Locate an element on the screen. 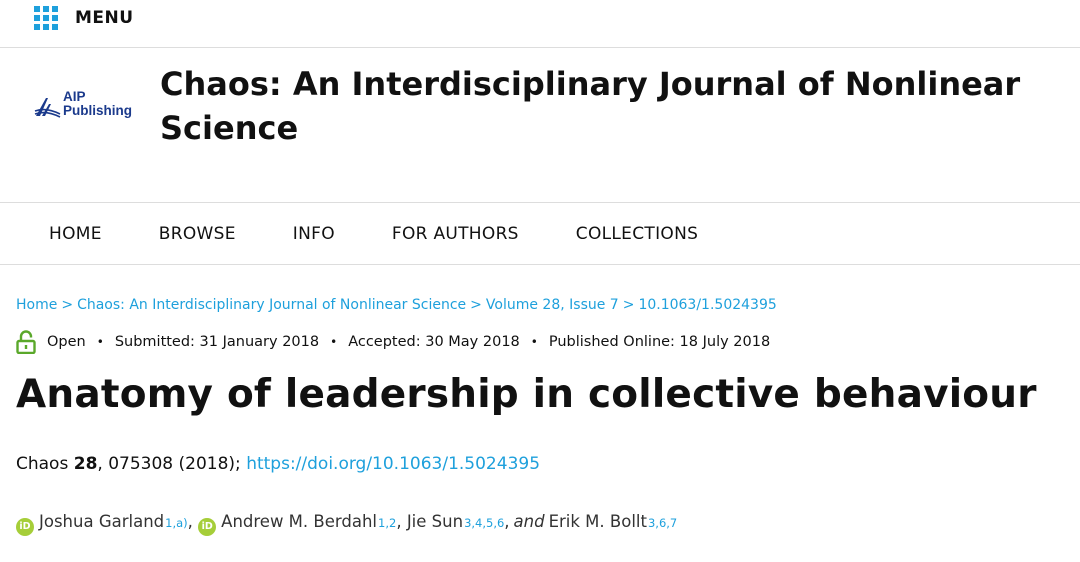 This screenshot has width=1080, height=562. aip-logo-text: AIP Publishing is located at coordinates (97, 103).